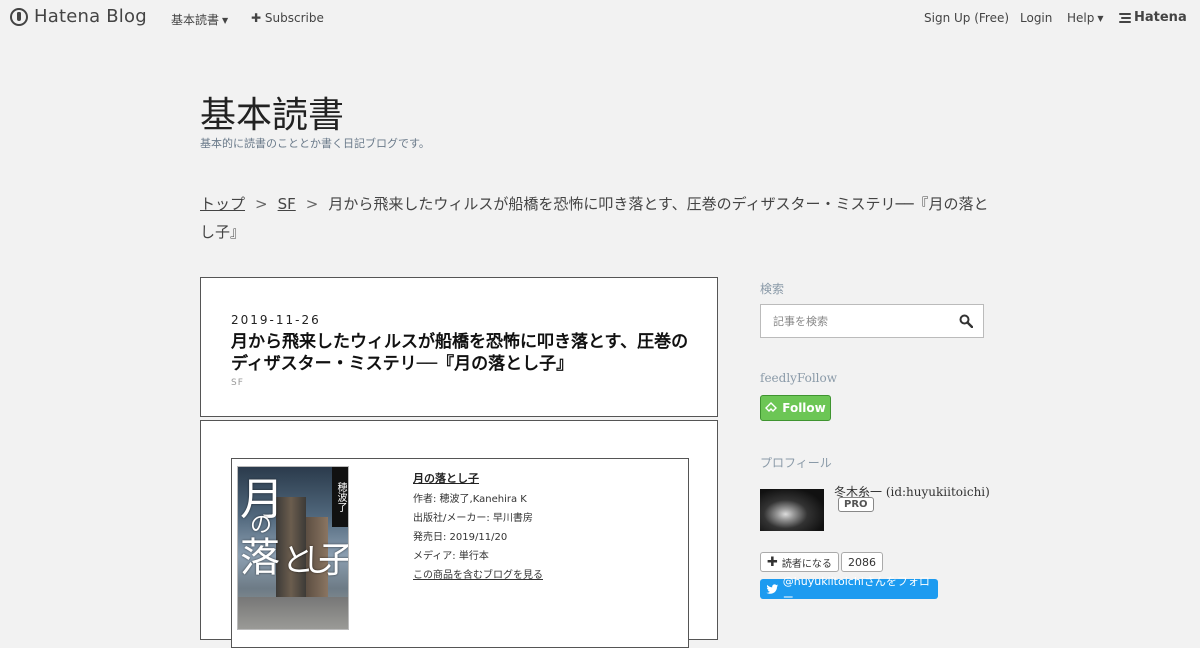 The image size is (1200, 648). What do you see at coordinates (856, 589) in the screenshot?
I see `twitter-follow-label: @huyukiitoichiさんをフォロー` at bounding box center [856, 589].